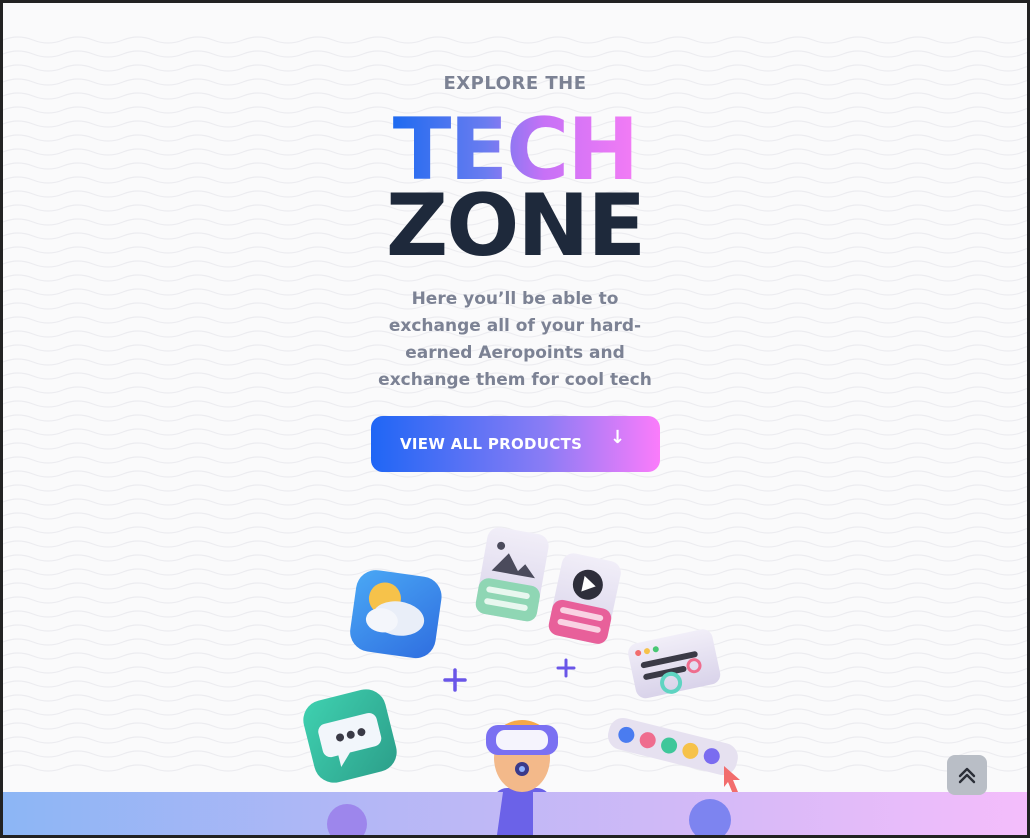  What do you see at coordinates (396, 614) in the screenshot?
I see `weather-app-icon` at bounding box center [396, 614].